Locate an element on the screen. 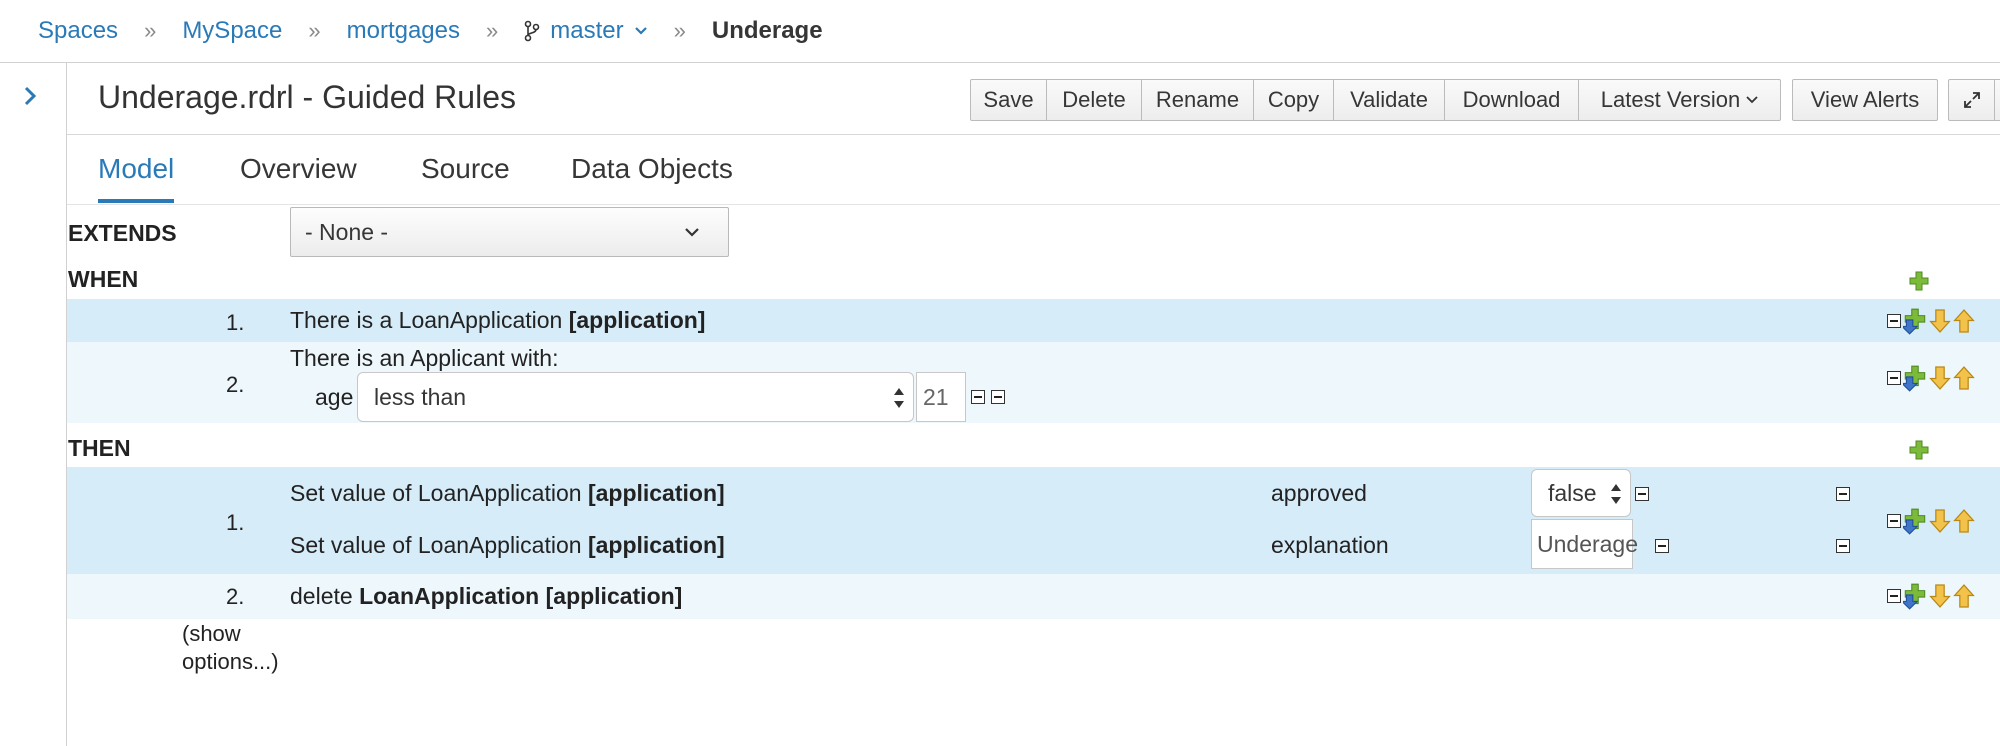 The image size is (2000, 746). show-options-line1: (show is located at coordinates (211, 633).